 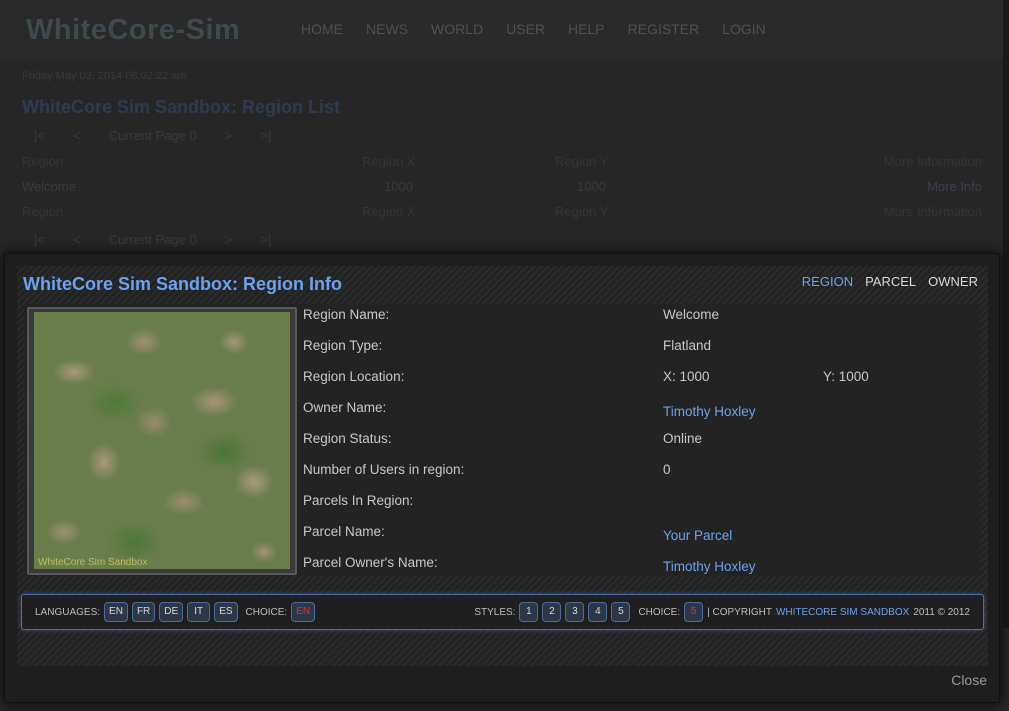 What do you see at coordinates (638, 566) in the screenshot?
I see `parcel-owner-row: Parcel Owner's Name: Timothy Hoxley` at bounding box center [638, 566].